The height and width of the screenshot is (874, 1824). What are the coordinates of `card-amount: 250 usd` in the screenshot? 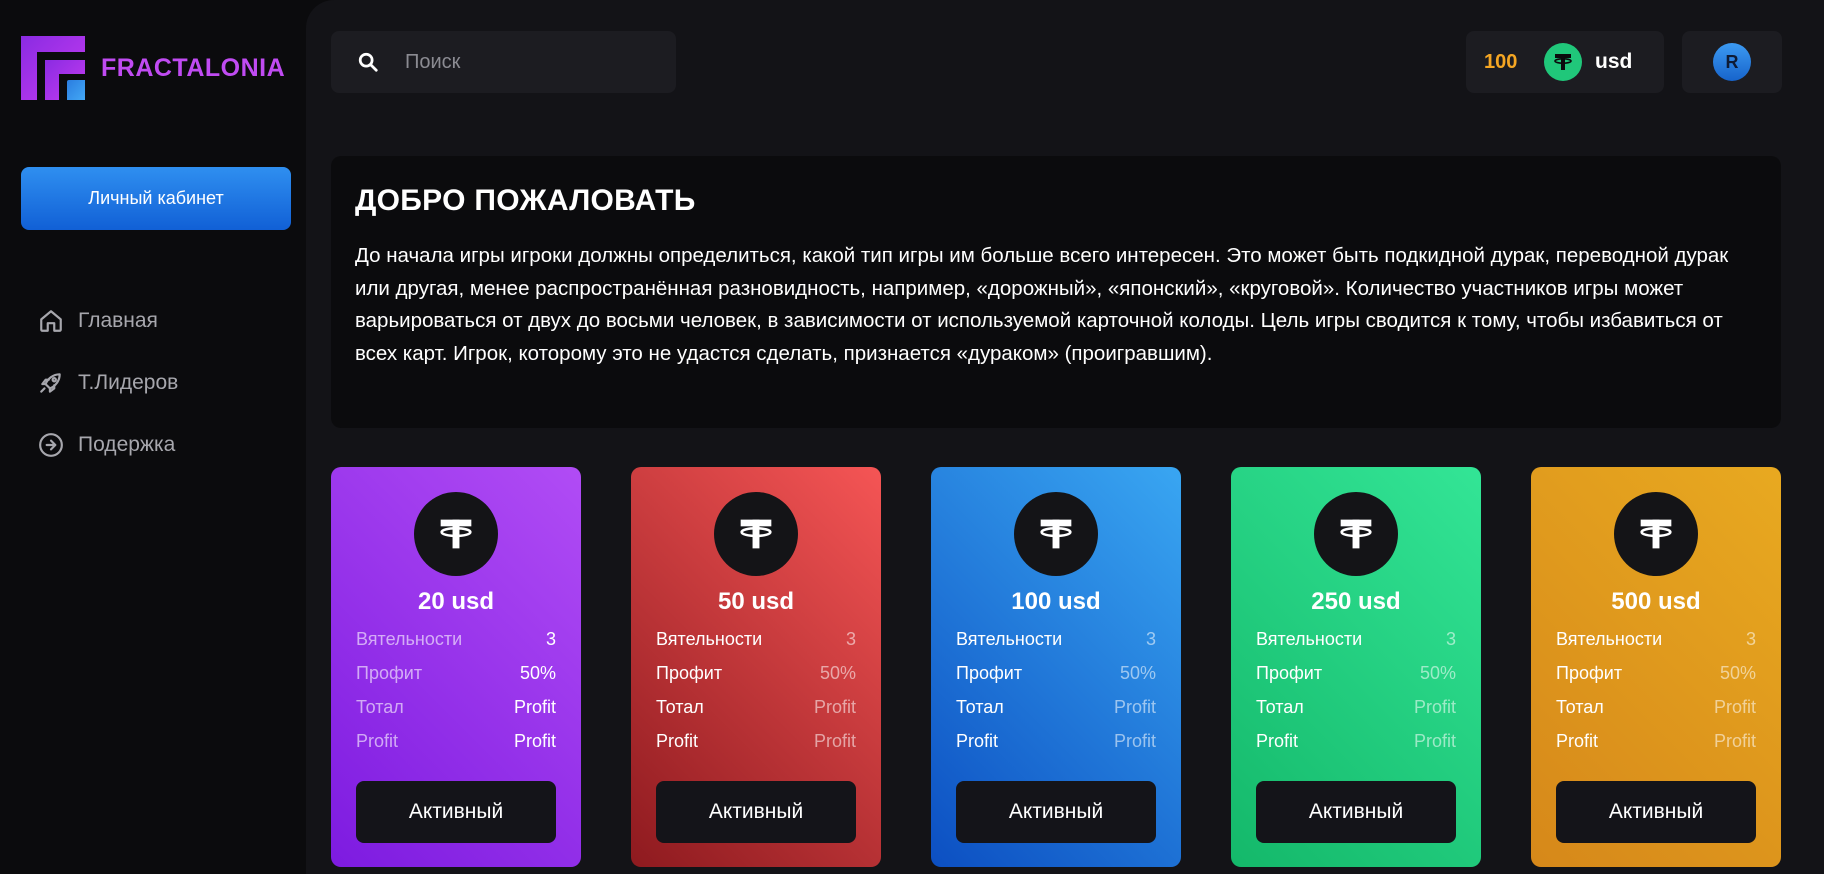 It's located at (1356, 601).